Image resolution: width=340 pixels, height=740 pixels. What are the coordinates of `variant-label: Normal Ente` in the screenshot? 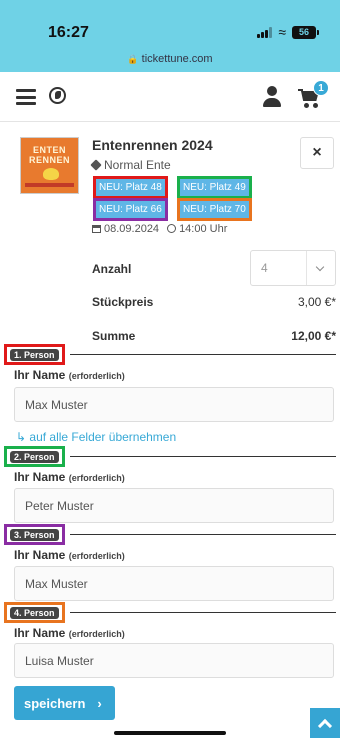 It's located at (137, 165).